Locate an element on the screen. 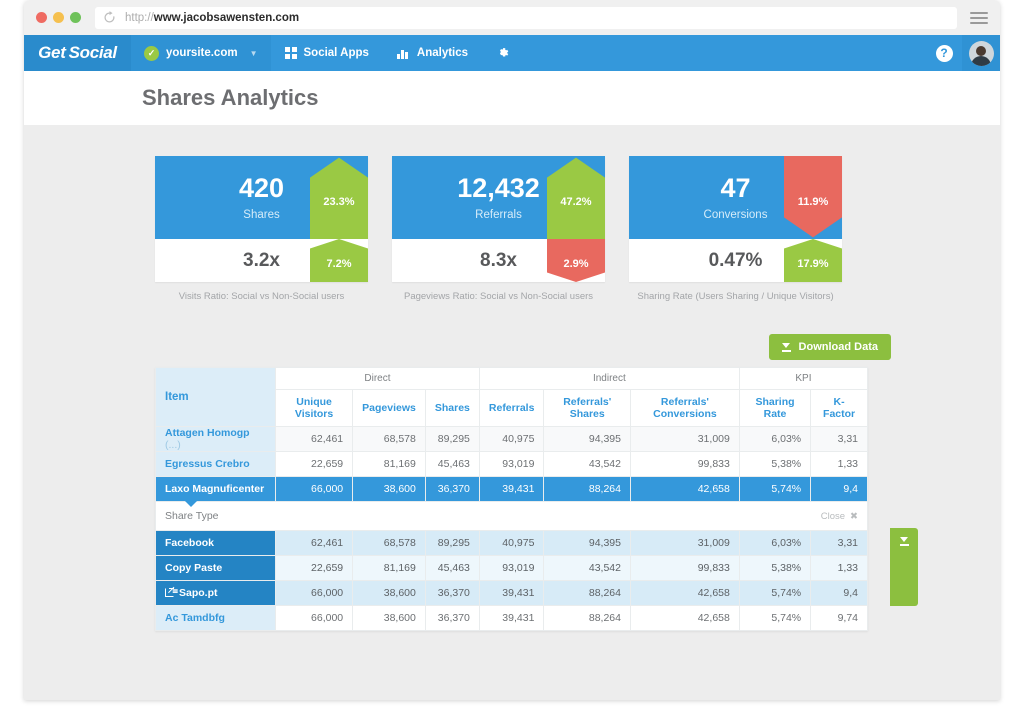 Image resolution: width=1024 pixels, height=715 pixels. site-selector-label: yoursite.com is located at coordinates (202, 53).